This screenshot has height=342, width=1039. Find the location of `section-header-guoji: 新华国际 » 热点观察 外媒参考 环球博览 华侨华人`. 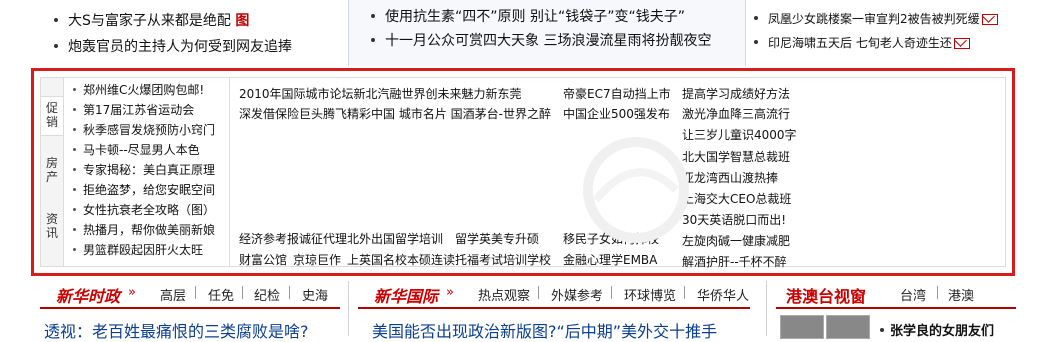

section-header-guoji: 新华国际 » 热点观察 外媒参考 环球博览 华侨华人 is located at coordinates (554, 295).